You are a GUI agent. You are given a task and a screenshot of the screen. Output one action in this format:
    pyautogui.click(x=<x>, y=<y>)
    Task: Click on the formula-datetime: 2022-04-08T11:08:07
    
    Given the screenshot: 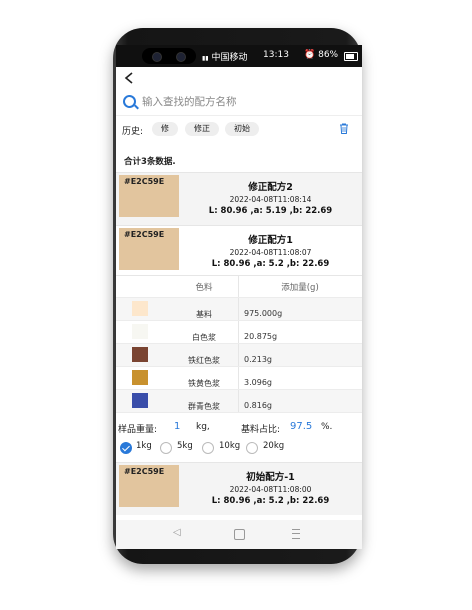 What is the action you would take?
    pyautogui.click(x=270, y=252)
    